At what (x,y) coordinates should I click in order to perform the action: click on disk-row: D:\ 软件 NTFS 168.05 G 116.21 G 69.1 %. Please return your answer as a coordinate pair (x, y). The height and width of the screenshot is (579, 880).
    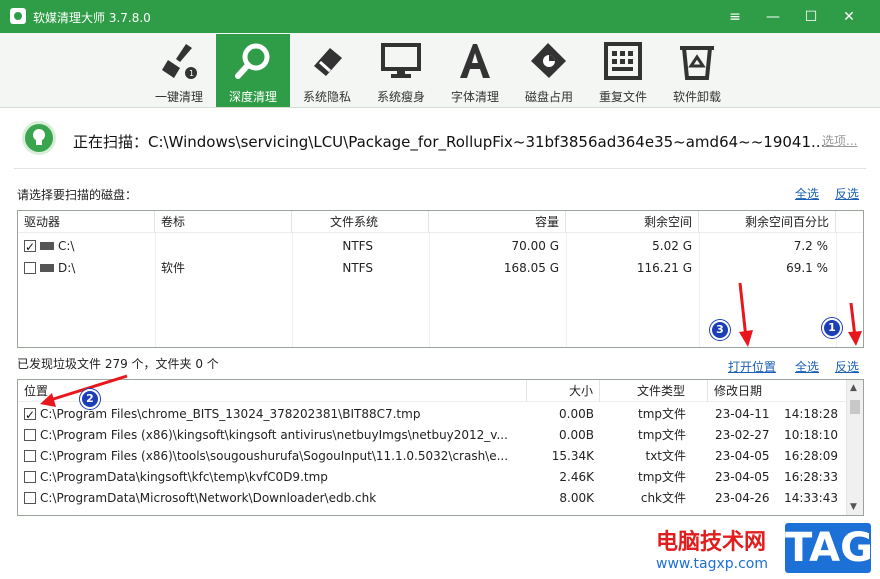
    Looking at the image, I should click on (440, 268).